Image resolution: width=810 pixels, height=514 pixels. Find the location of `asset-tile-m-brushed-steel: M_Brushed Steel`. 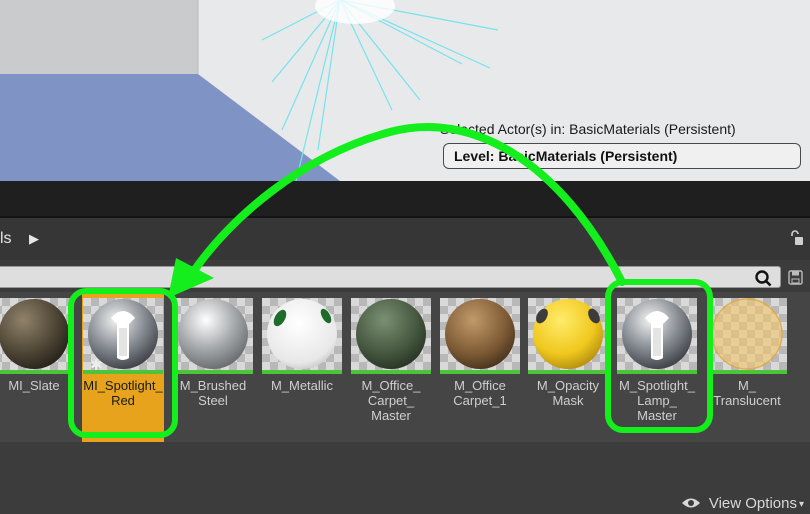

asset-tile-m-brushed-steel: M_Brushed Steel is located at coordinates (213, 367).